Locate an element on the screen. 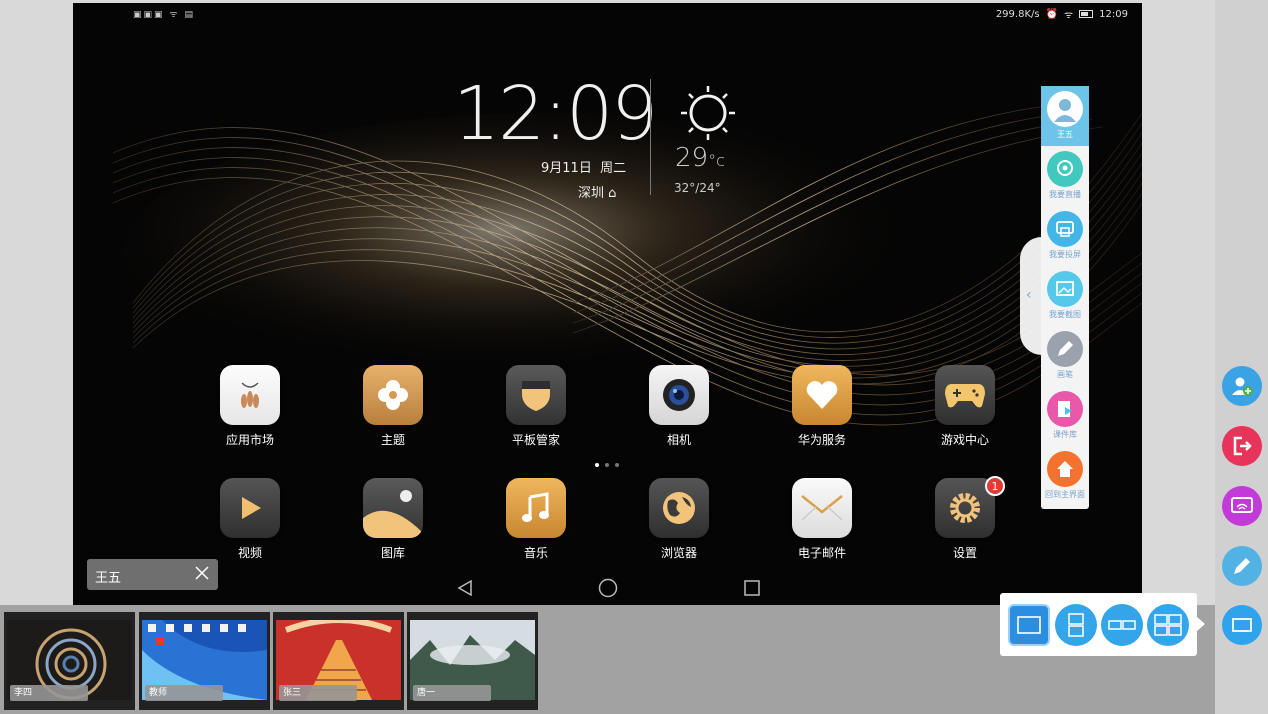  gallery-icon is located at coordinates (393, 508).